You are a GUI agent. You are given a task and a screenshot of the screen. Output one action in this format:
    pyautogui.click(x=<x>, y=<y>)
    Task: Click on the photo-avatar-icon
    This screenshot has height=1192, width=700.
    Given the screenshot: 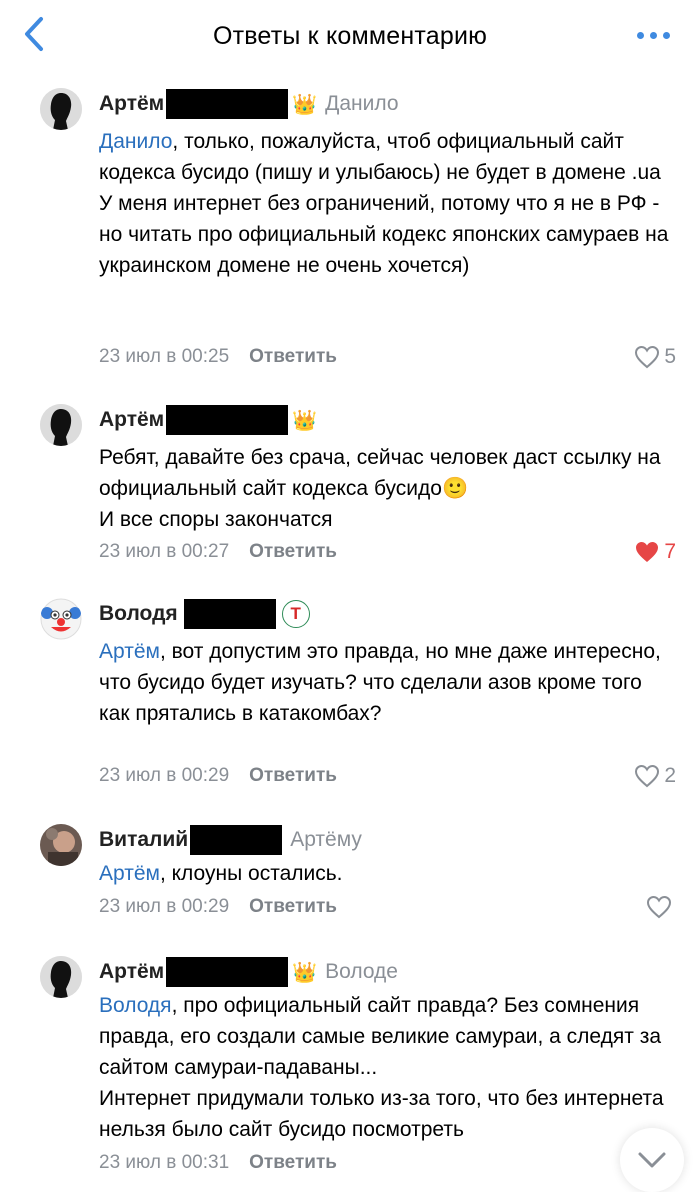 What is the action you would take?
    pyautogui.click(x=61, y=845)
    